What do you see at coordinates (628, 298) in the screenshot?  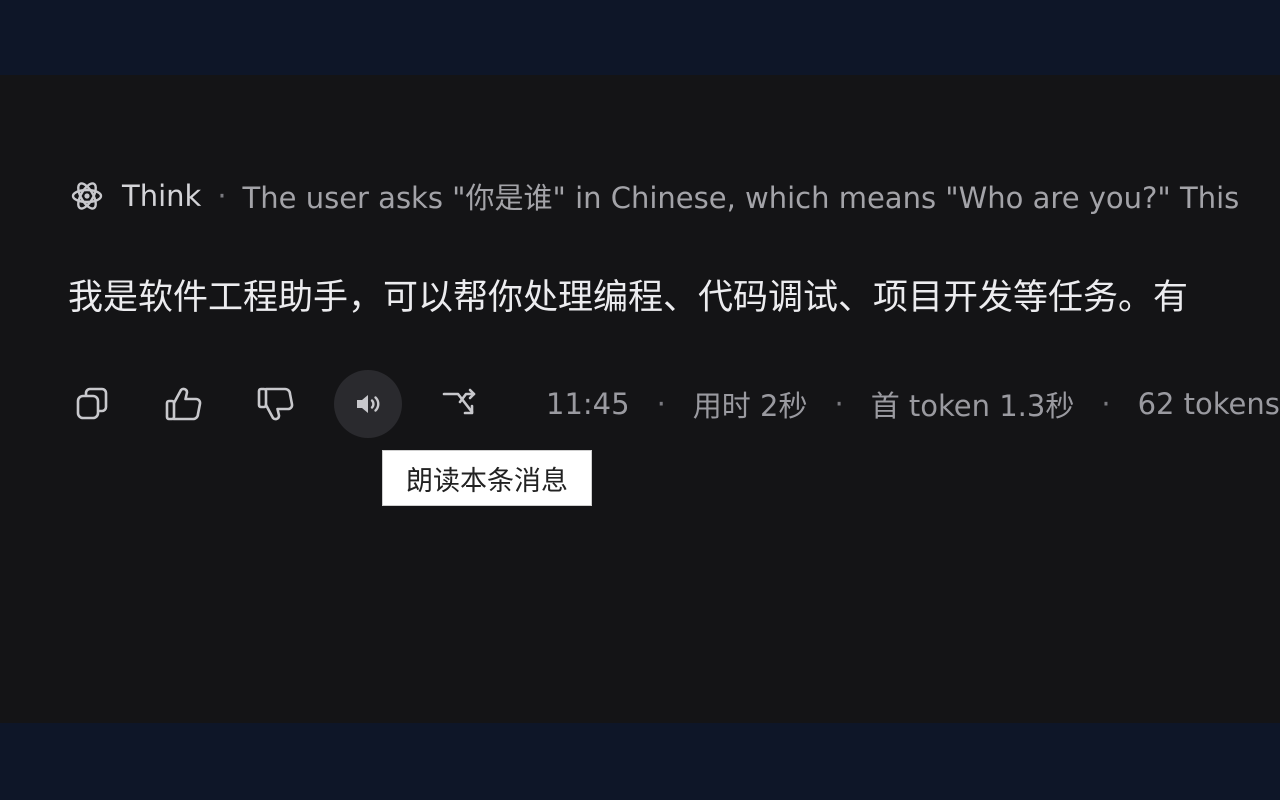 I see `assistant-message-text: 我是软件工程助手，可以帮你处理编程、代码调试、项目开发等任务。有` at bounding box center [628, 298].